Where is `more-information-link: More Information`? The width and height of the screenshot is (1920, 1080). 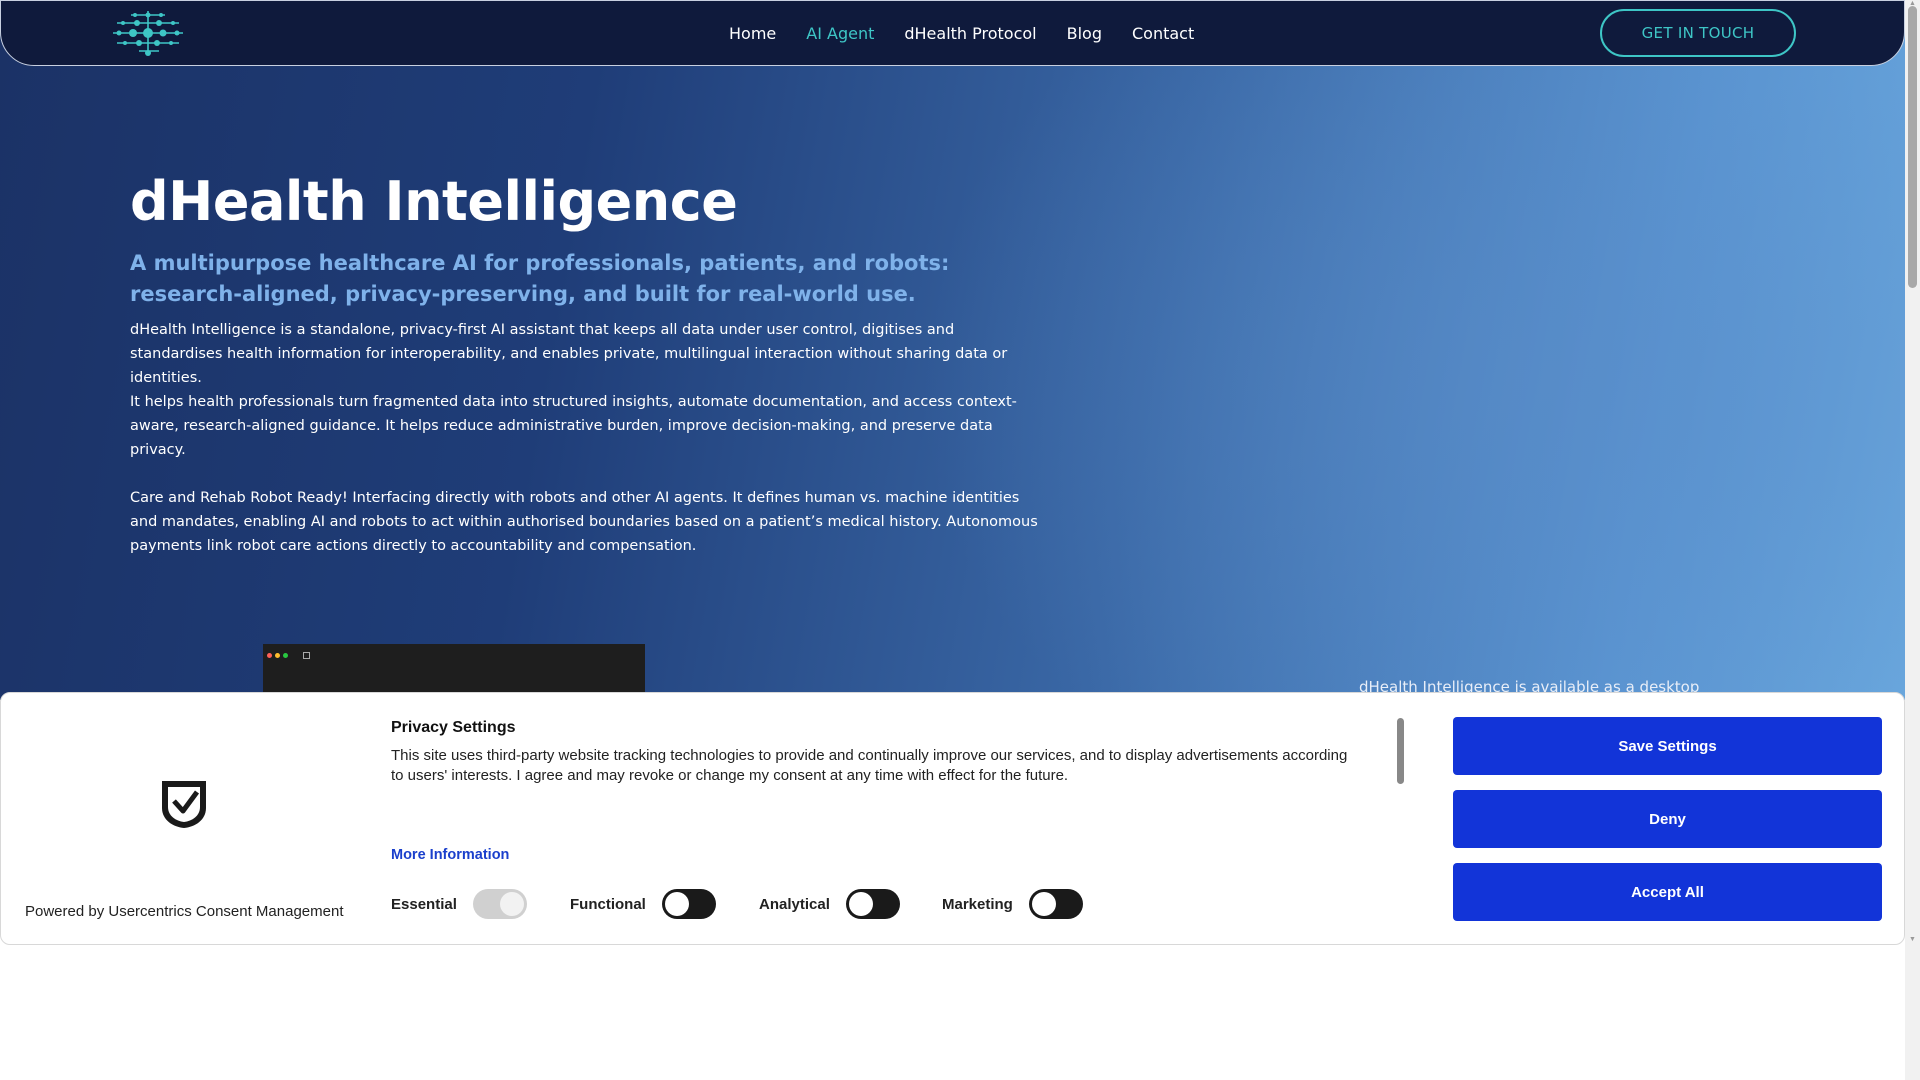
more-information-link: More Information is located at coordinates (450, 855).